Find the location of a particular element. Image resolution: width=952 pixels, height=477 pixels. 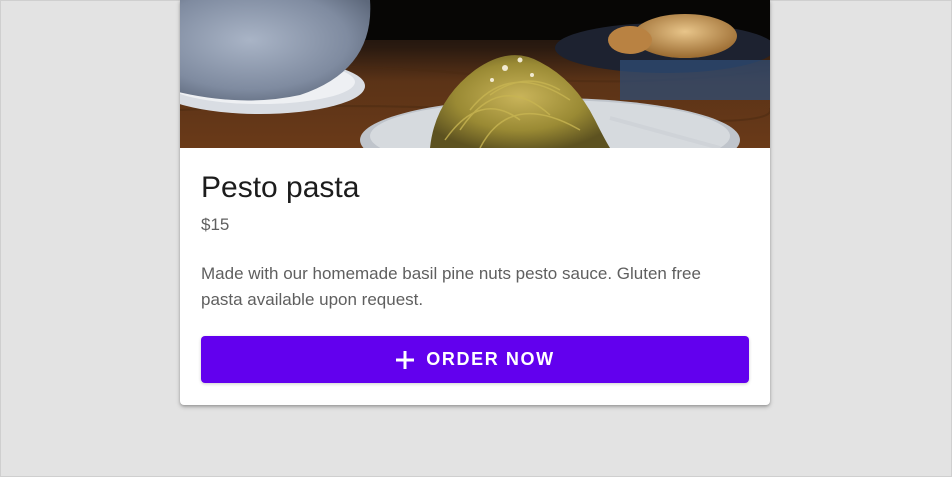

dish-title: Pesto pasta is located at coordinates (280, 187).